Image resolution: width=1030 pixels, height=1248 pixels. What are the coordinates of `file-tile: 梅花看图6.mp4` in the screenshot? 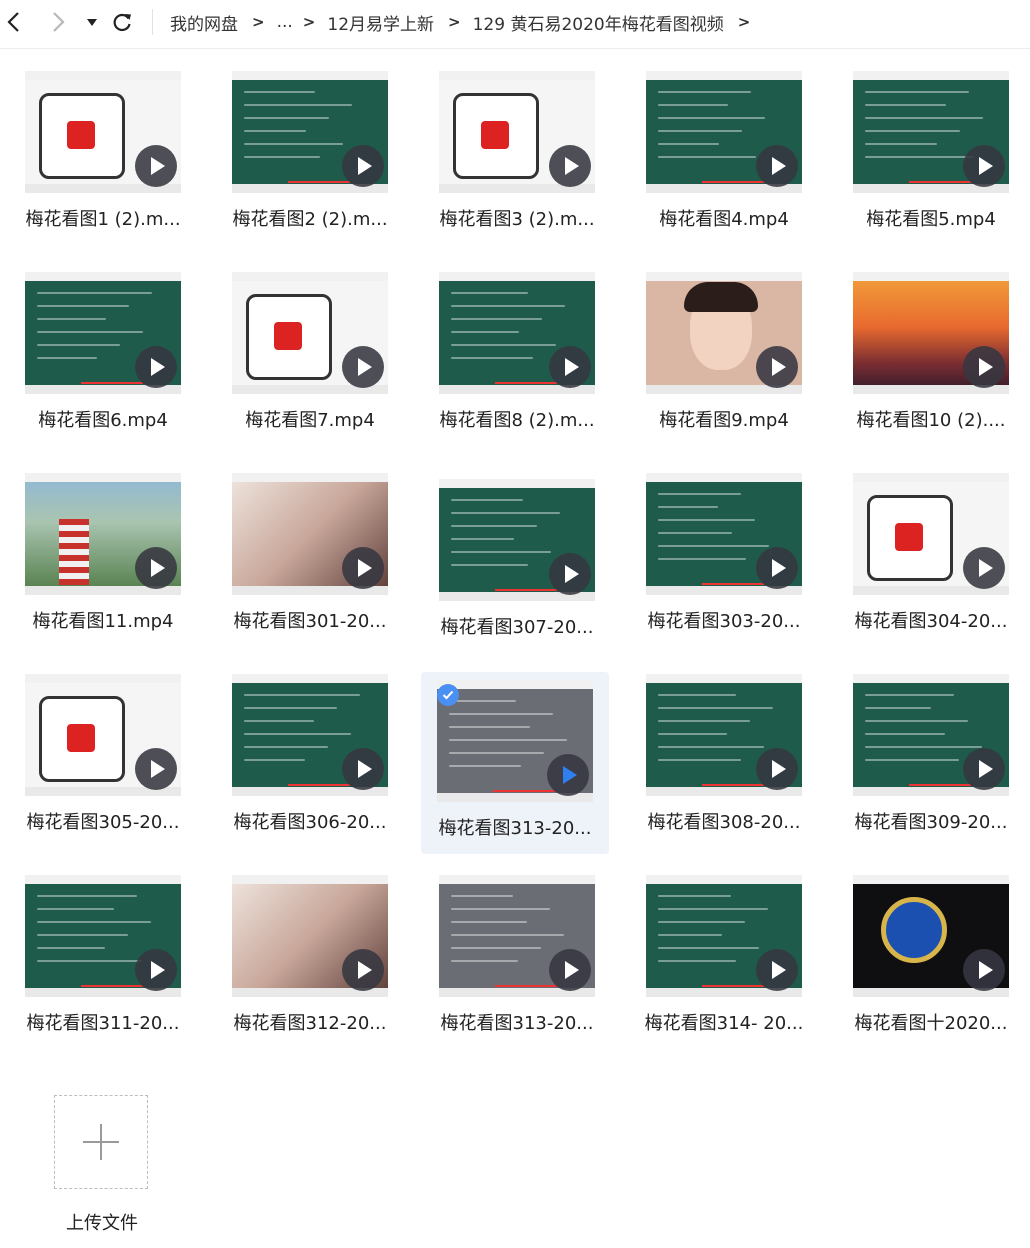 It's located at (103, 363).